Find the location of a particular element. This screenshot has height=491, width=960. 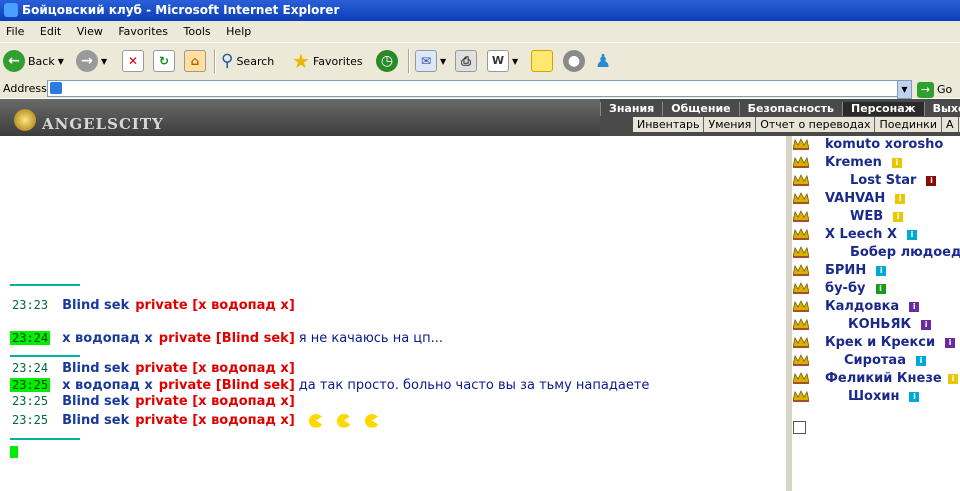

online-user-row: Lost Star i is located at coordinates (876, 181).